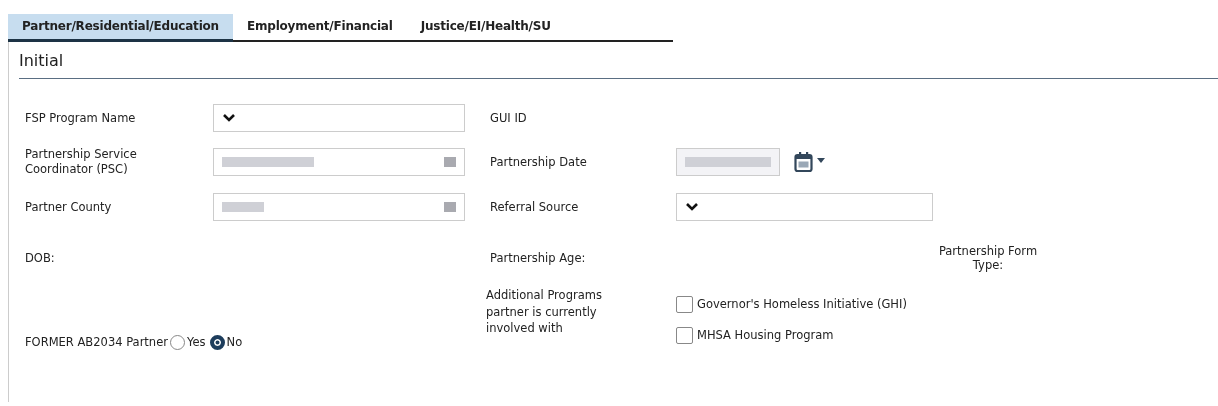  What do you see at coordinates (234, 342) in the screenshot?
I see `radio-label: No` at bounding box center [234, 342].